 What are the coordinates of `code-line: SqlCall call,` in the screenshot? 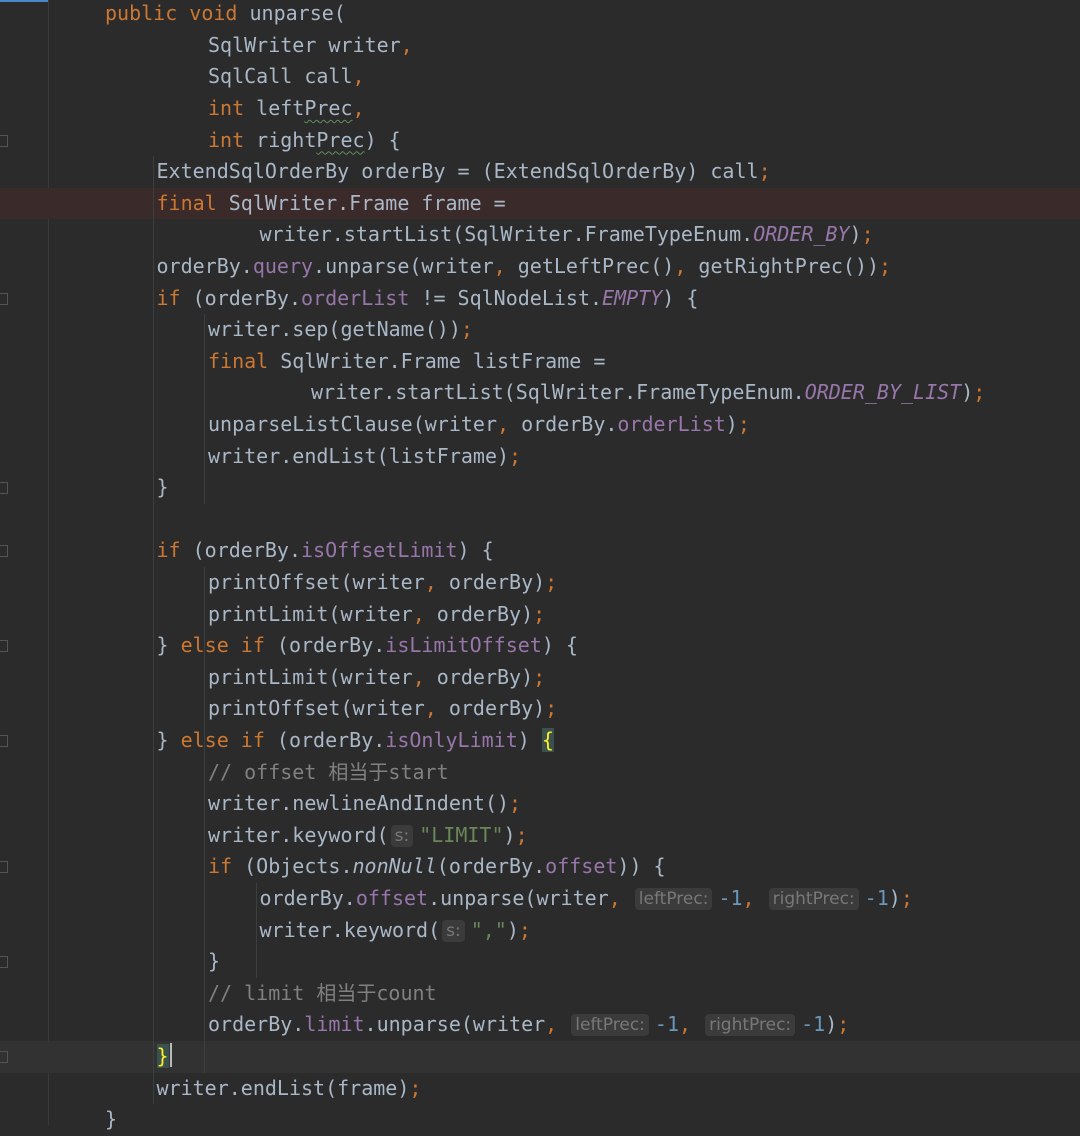 It's located at (540, 77).